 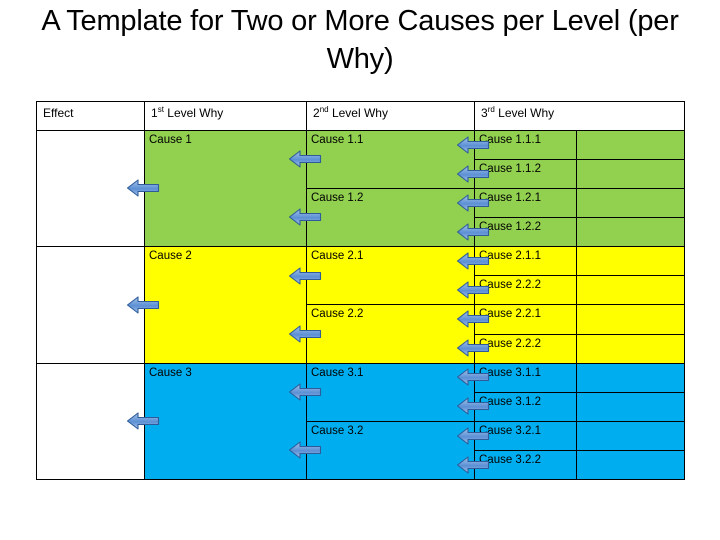 What do you see at coordinates (579, 116) in the screenshot?
I see `header-cell-level3: 3rd Level Why` at bounding box center [579, 116].